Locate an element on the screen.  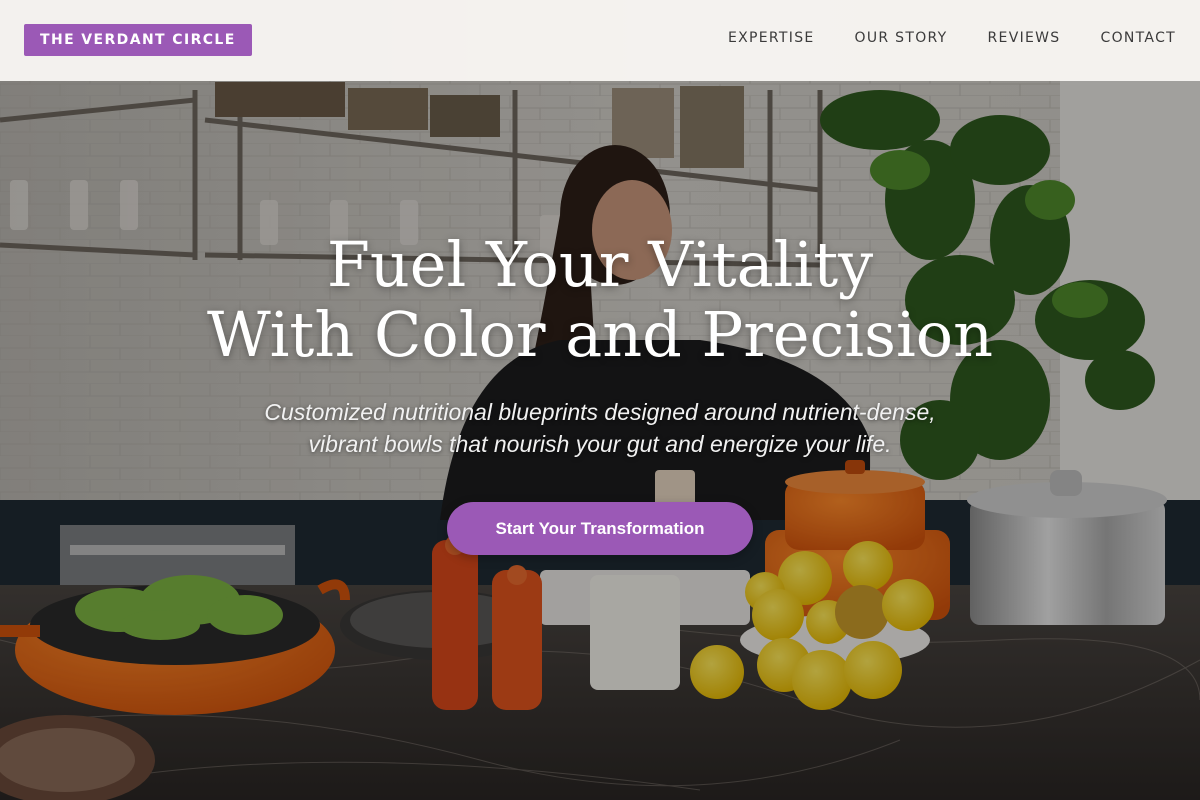
hero-headline-line-2: With Color and Precision is located at coordinates (600, 334).